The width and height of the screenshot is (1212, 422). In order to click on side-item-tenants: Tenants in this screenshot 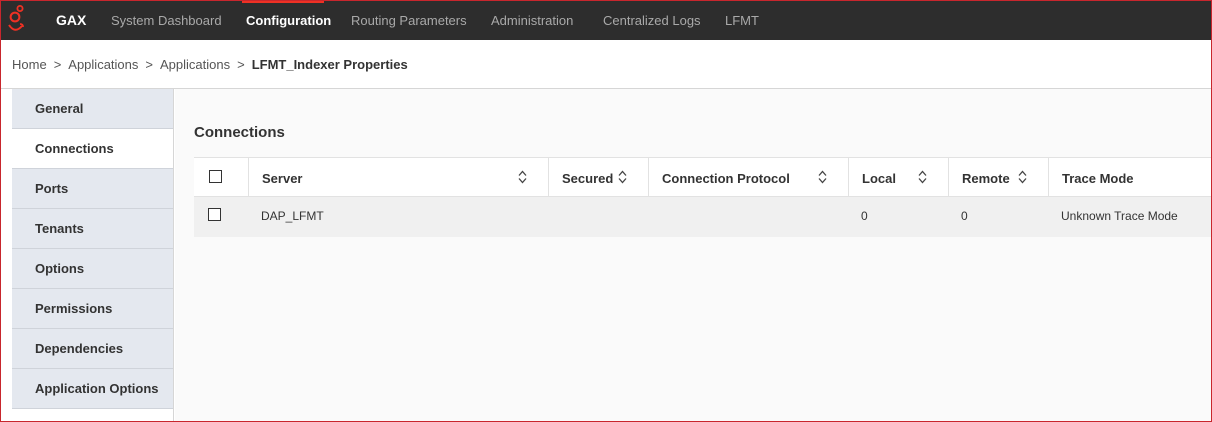, I will do `click(92, 229)`.